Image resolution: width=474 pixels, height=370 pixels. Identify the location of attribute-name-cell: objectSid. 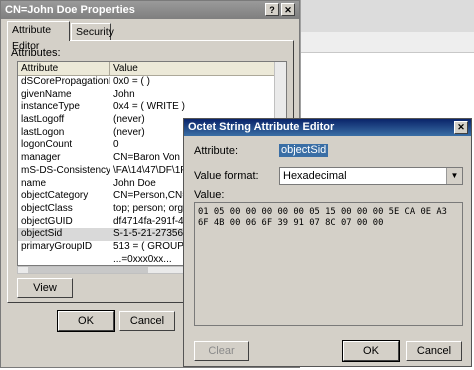
(42, 234).